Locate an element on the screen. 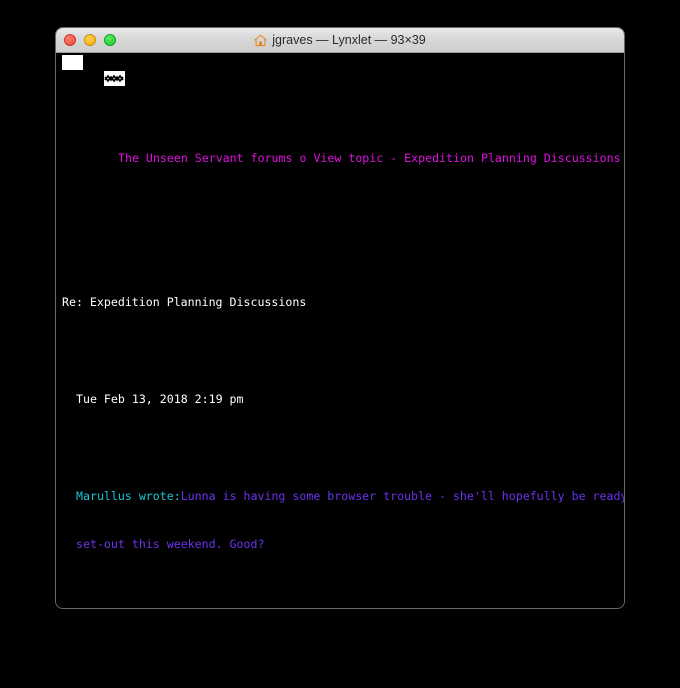 The height and width of the screenshot is (688, 680). post-subject: Re: Expedition Planning Discussions is located at coordinates (184, 302).